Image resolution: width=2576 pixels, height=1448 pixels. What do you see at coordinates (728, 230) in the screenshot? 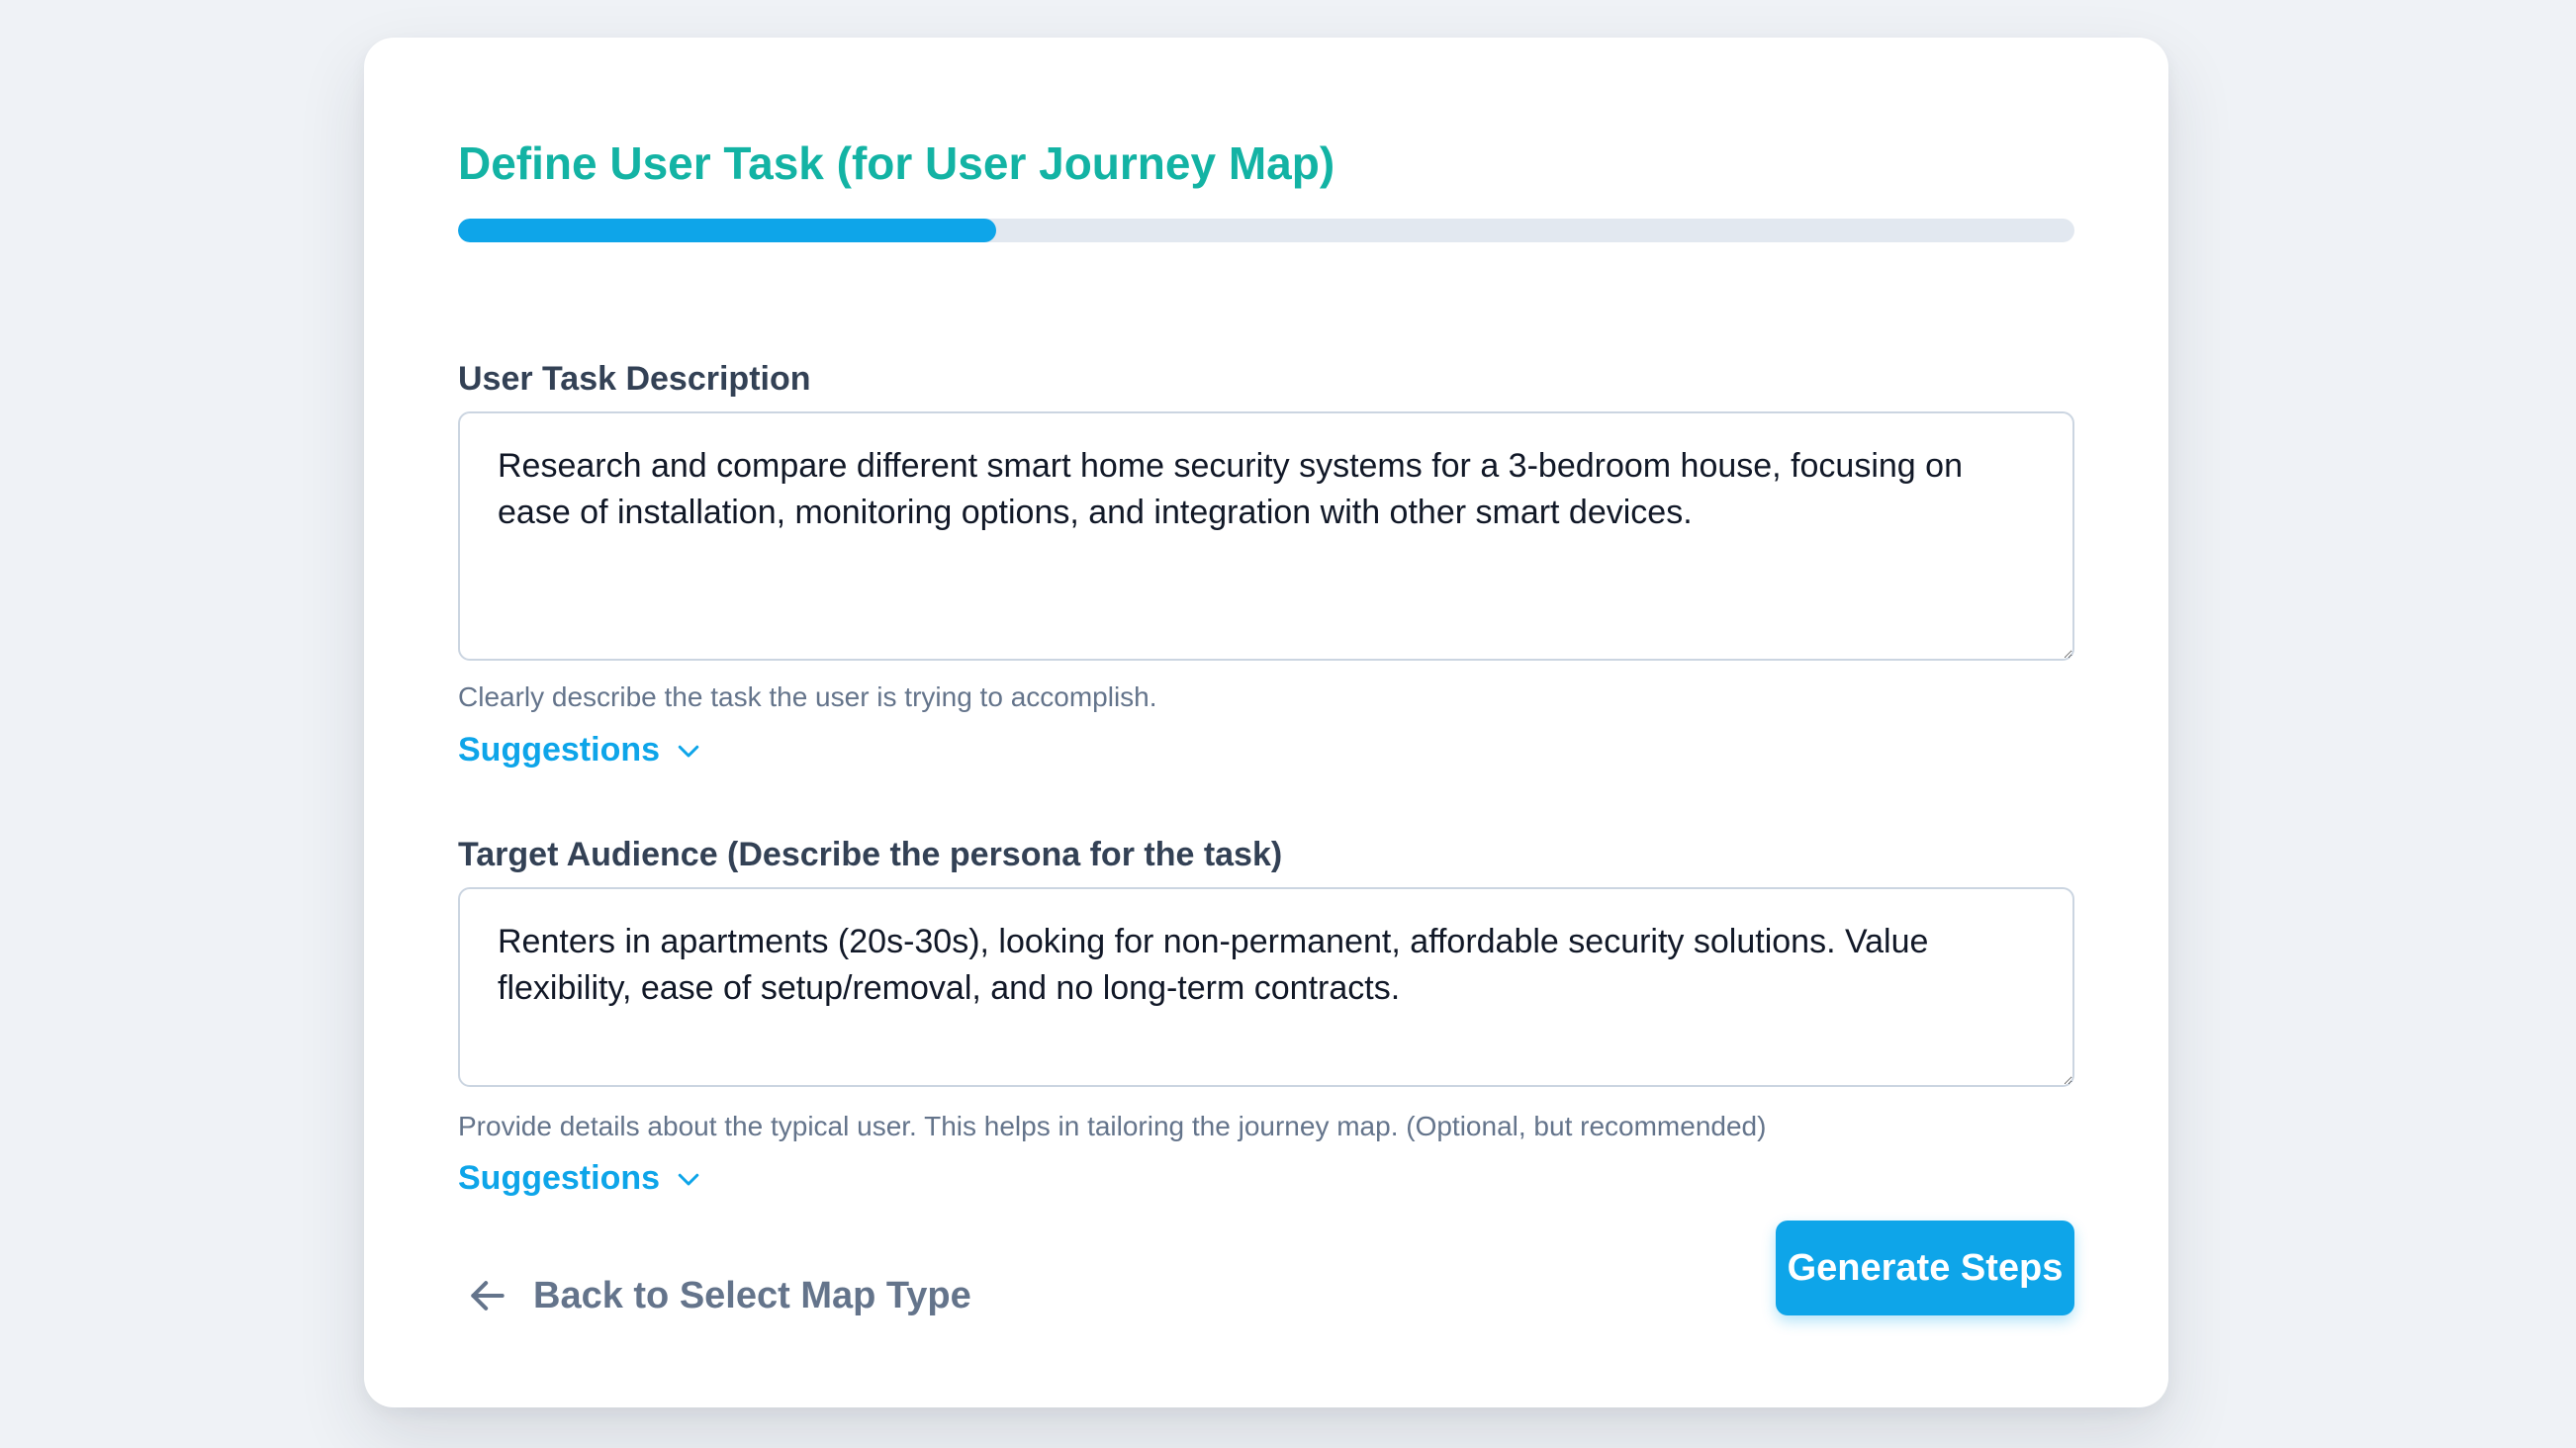
I see `progress-bar-fill` at bounding box center [728, 230].